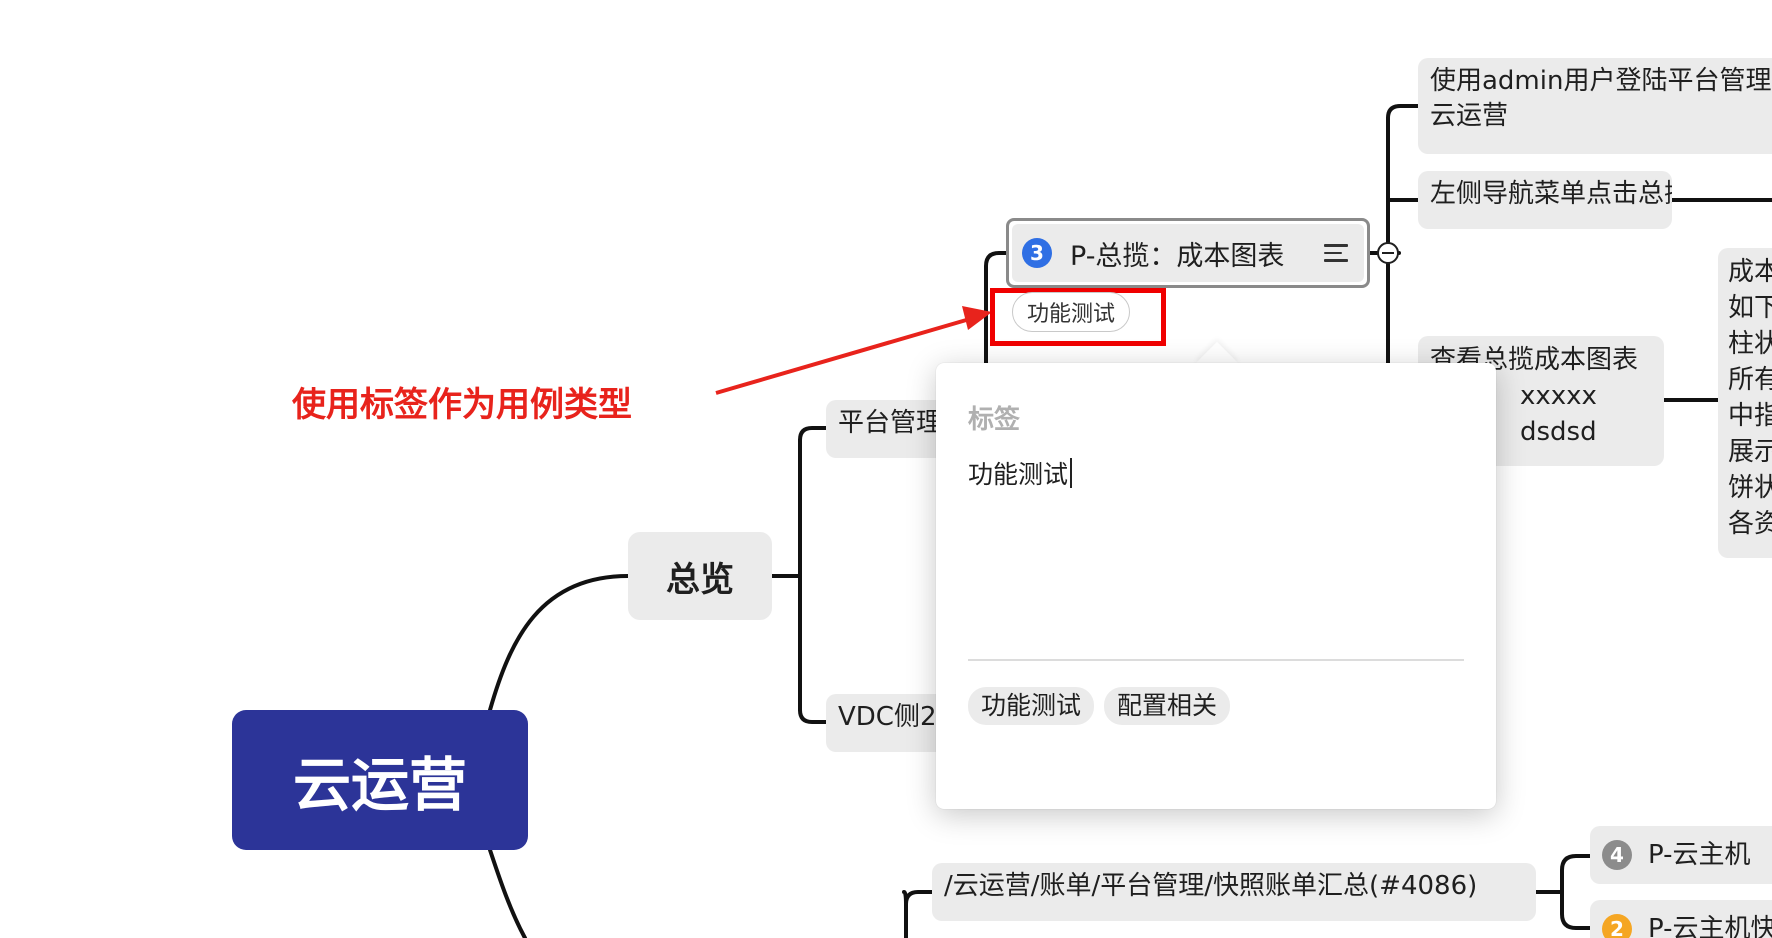 The width and height of the screenshot is (1772, 938). Describe the element at coordinates (1037, 253) in the screenshot. I see `priority-badge: 3` at that location.